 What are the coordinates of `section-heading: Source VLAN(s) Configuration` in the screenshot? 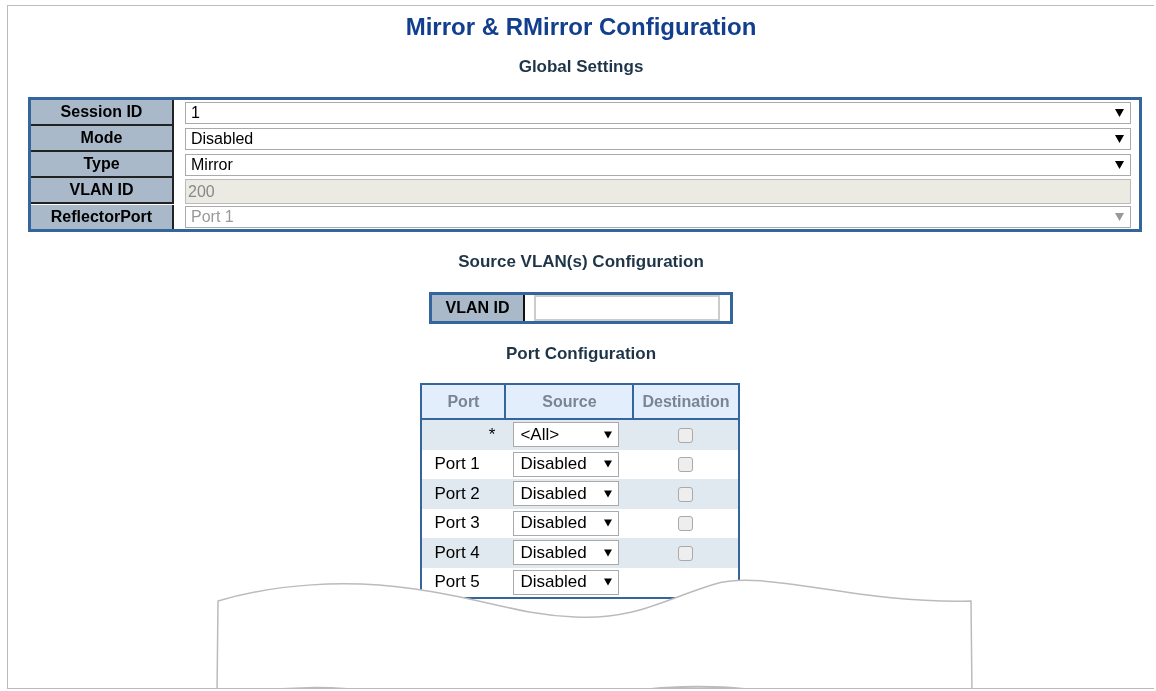 It's located at (581, 262).